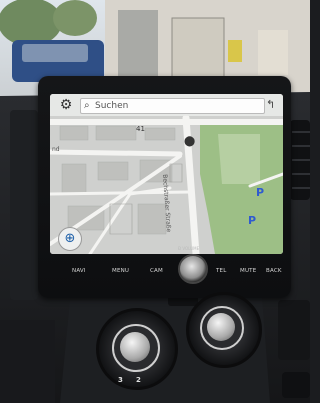 This screenshot has width=320, height=403. I want to click on search-placeholder: Suchen, so click(112, 106).